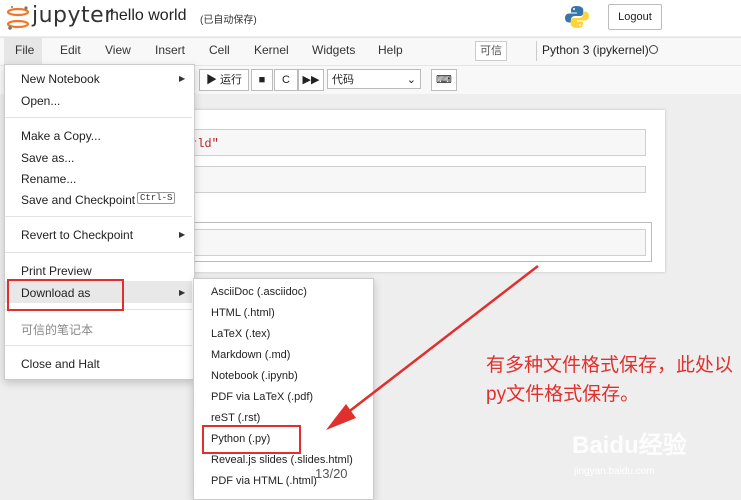 Image resolution: width=741 pixels, height=500 pixels. What do you see at coordinates (262, 80) in the screenshot?
I see `stop-button: ■` at bounding box center [262, 80].